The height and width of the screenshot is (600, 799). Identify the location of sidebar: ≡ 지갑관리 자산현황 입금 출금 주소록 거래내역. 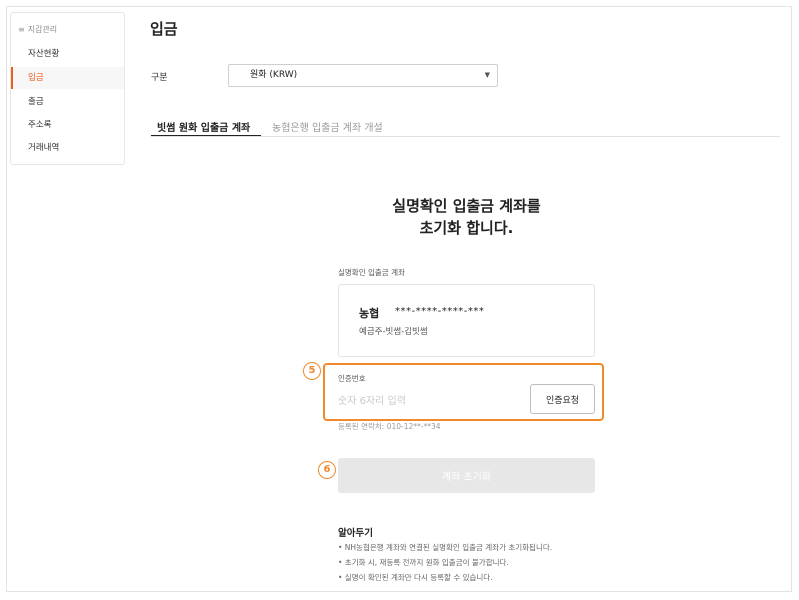
(67, 88).